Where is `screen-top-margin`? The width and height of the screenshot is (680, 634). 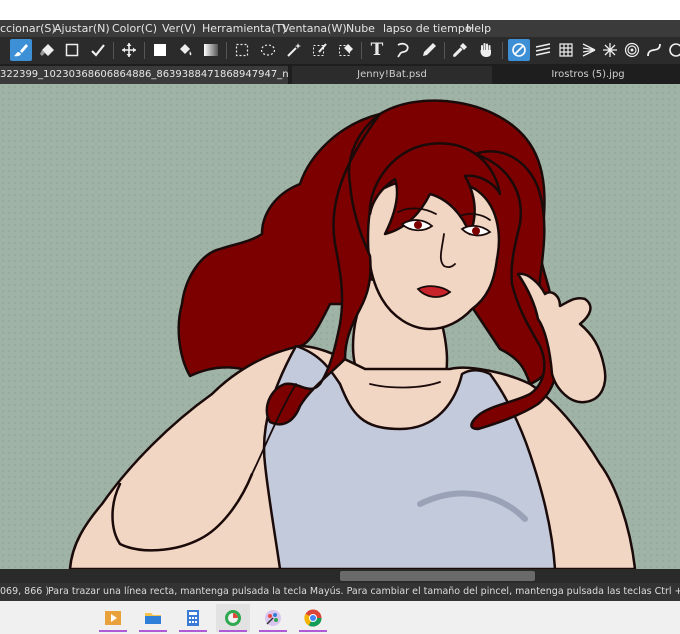
screen-top-margin is located at coordinates (340, 10).